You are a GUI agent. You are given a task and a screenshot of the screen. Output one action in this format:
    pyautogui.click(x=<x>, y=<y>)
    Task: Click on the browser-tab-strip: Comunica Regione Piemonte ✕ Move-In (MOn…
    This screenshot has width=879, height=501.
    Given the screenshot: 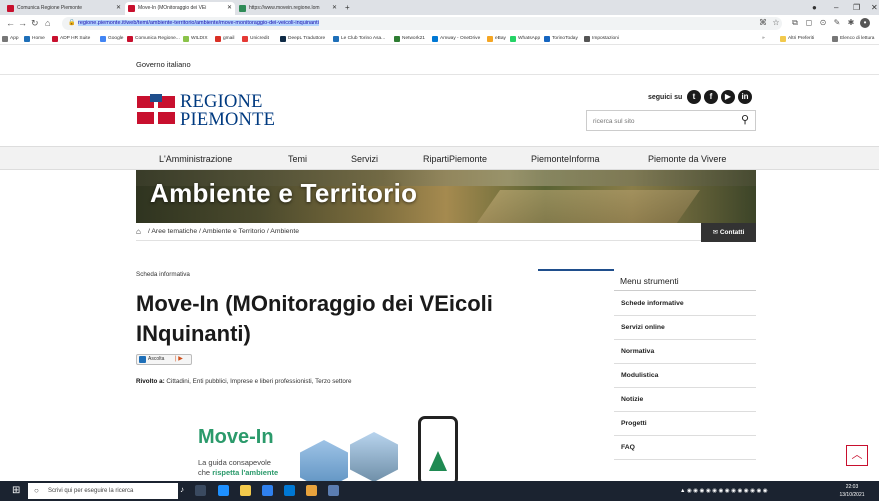 What is the action you would take?
    pyautogui.click(x=439, y=7)
    